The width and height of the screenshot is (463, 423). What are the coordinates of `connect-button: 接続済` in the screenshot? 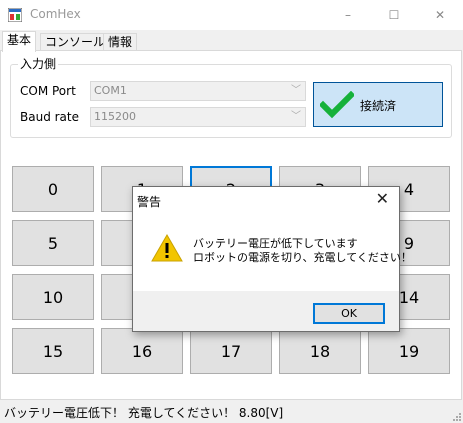 It's located at (378, 104).